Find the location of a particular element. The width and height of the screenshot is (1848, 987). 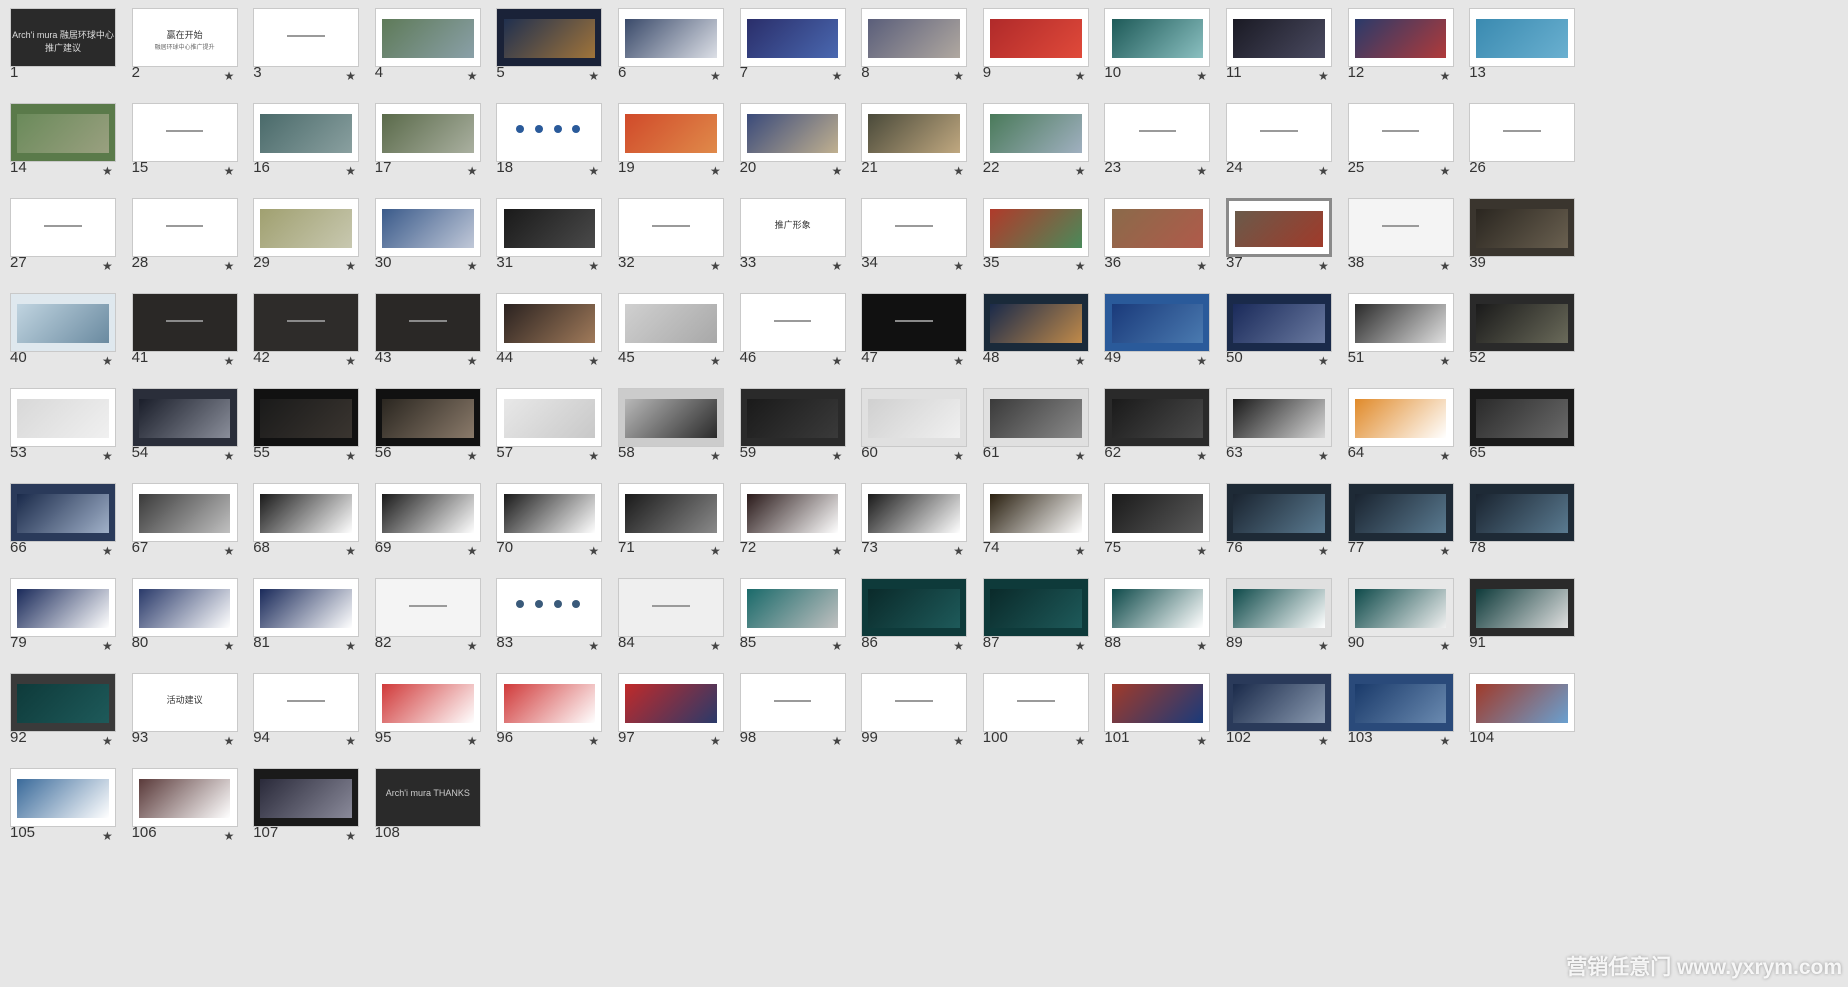

slide-thumbnail-cell: 103 ★ is located at coordinates (1400, 715).